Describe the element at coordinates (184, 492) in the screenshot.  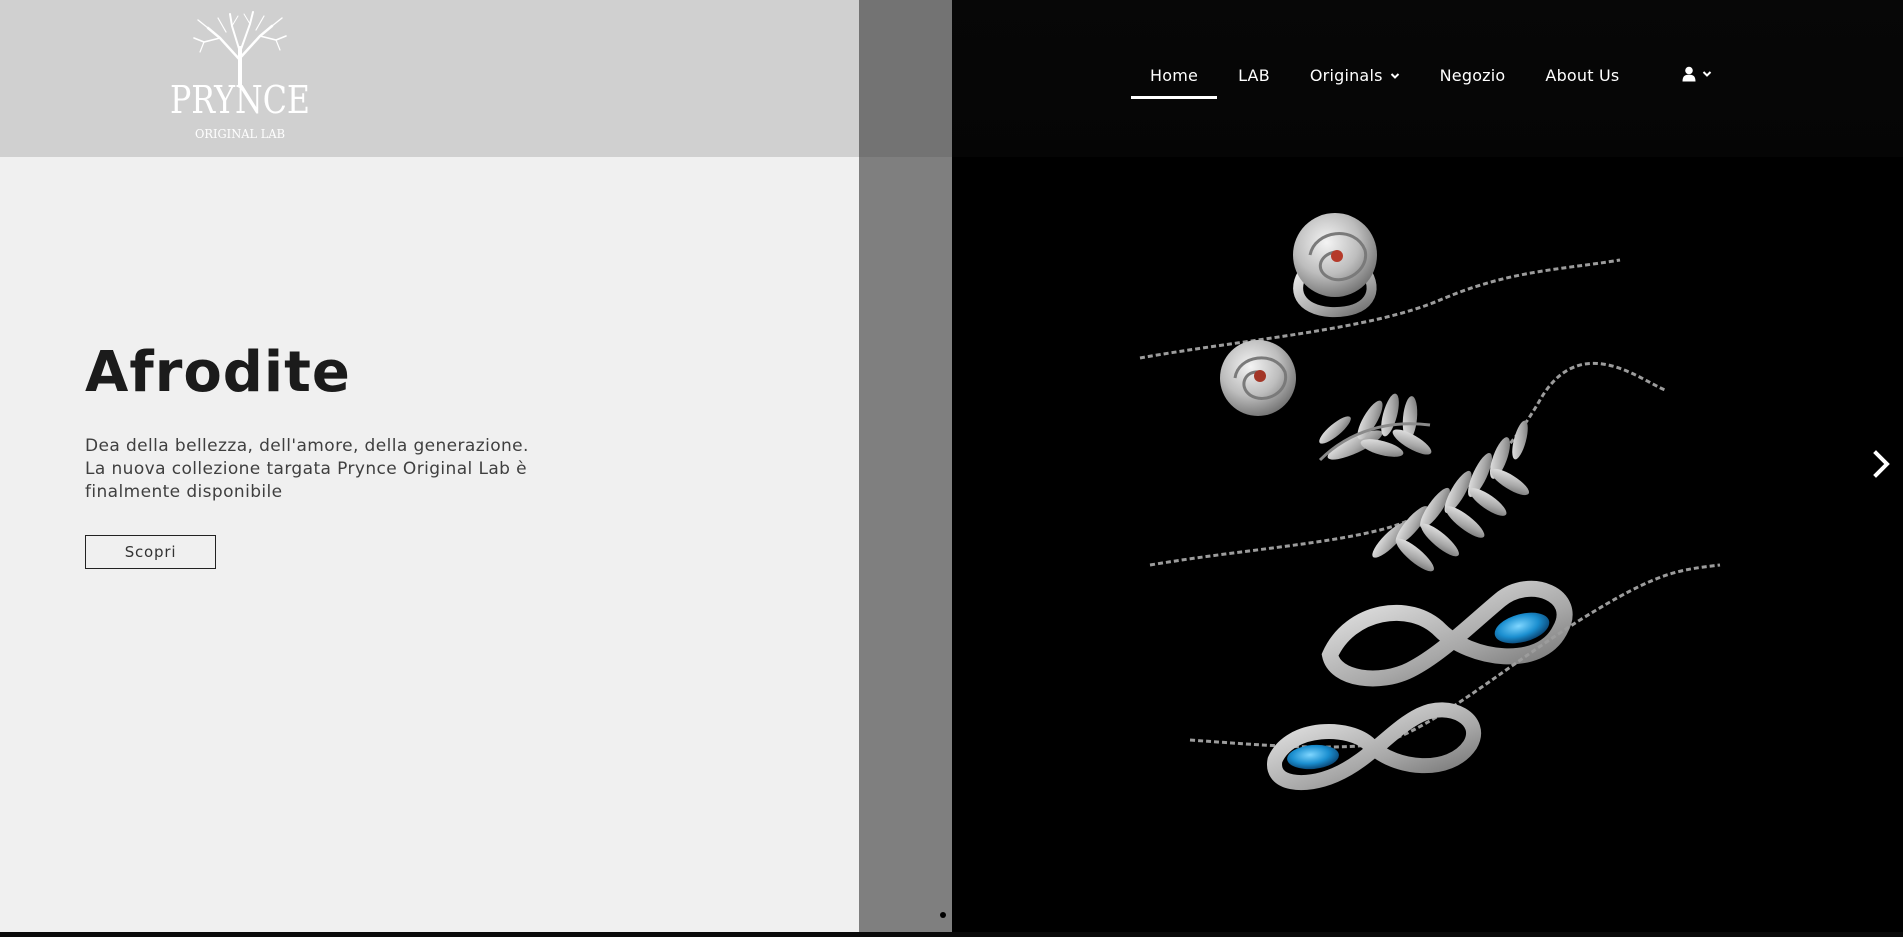
I see `hero-description-line: finalmente disponibile` at that location.